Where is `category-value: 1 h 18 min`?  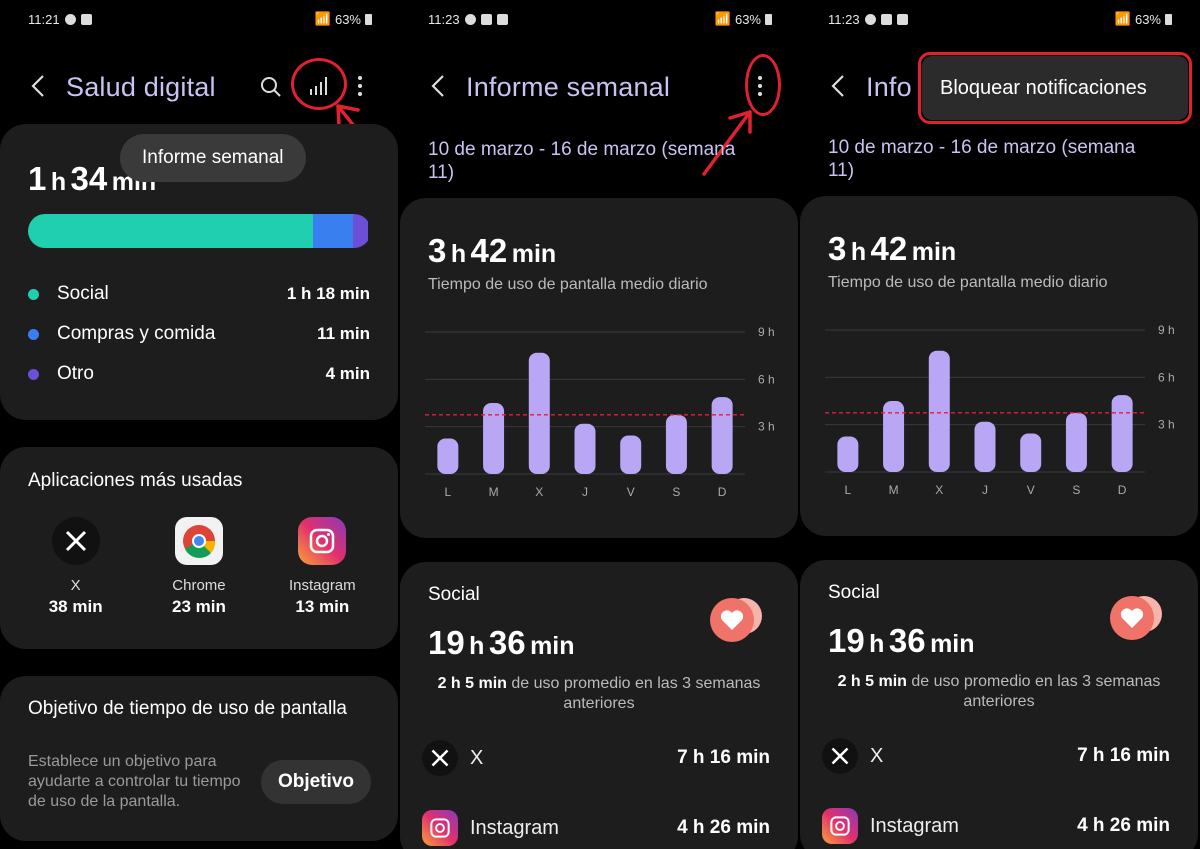
category-value: 1 h 18 min is located at coordinates (328, 293).